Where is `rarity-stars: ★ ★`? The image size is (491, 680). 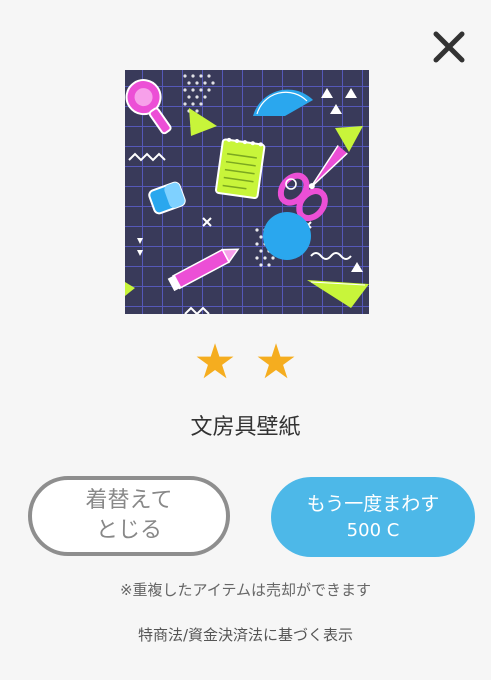 rarity-stars: ★ ★ is located at coordinates (245, 362).